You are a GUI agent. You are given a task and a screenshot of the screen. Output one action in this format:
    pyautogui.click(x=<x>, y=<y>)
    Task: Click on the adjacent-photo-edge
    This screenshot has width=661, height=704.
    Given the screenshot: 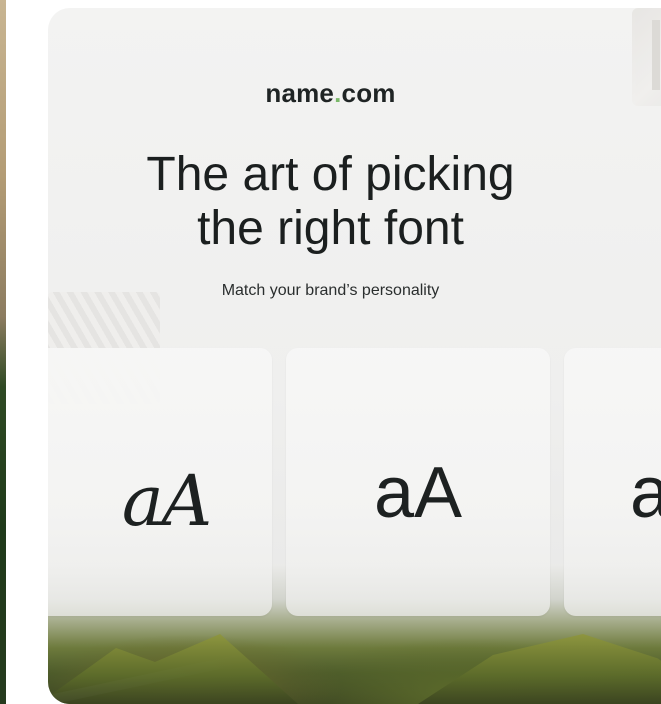 What is the action you would take?
    pyautogui.click(x=3, y=352)
    